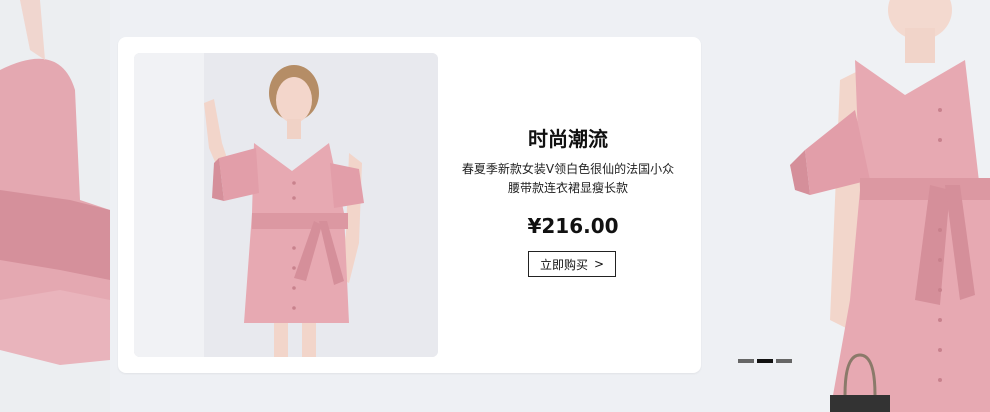 This screenshot has height=412, width=990. Describe the element at coordinates (568, 179) in the screenshot. I see `product-description: 春夏季新款女装V领白色很仙的法国小众 腰带款连衣裙显瘦长款` at that location.